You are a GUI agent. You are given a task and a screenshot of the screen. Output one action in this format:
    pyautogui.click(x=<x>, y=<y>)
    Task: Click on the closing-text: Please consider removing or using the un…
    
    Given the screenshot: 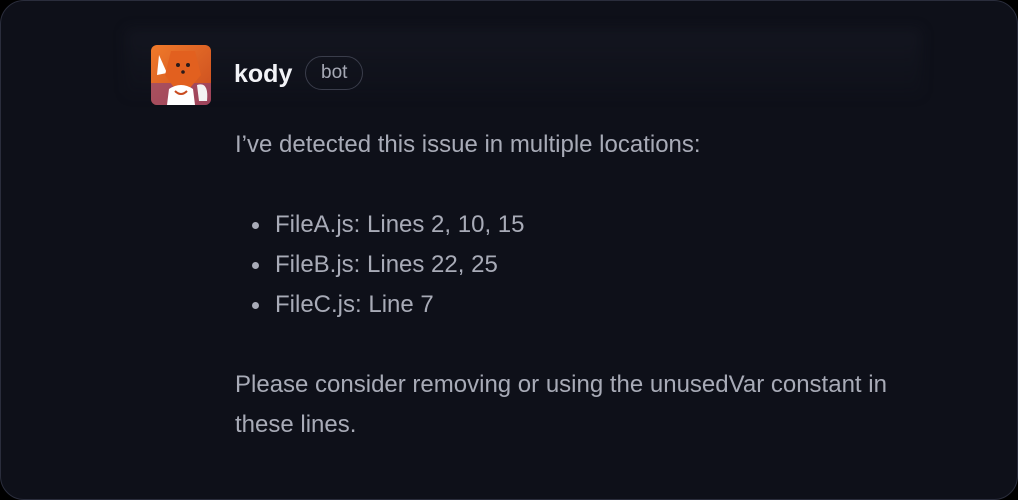 What is the action you would take?
    pyautogui.click(x=561, y=404)
    